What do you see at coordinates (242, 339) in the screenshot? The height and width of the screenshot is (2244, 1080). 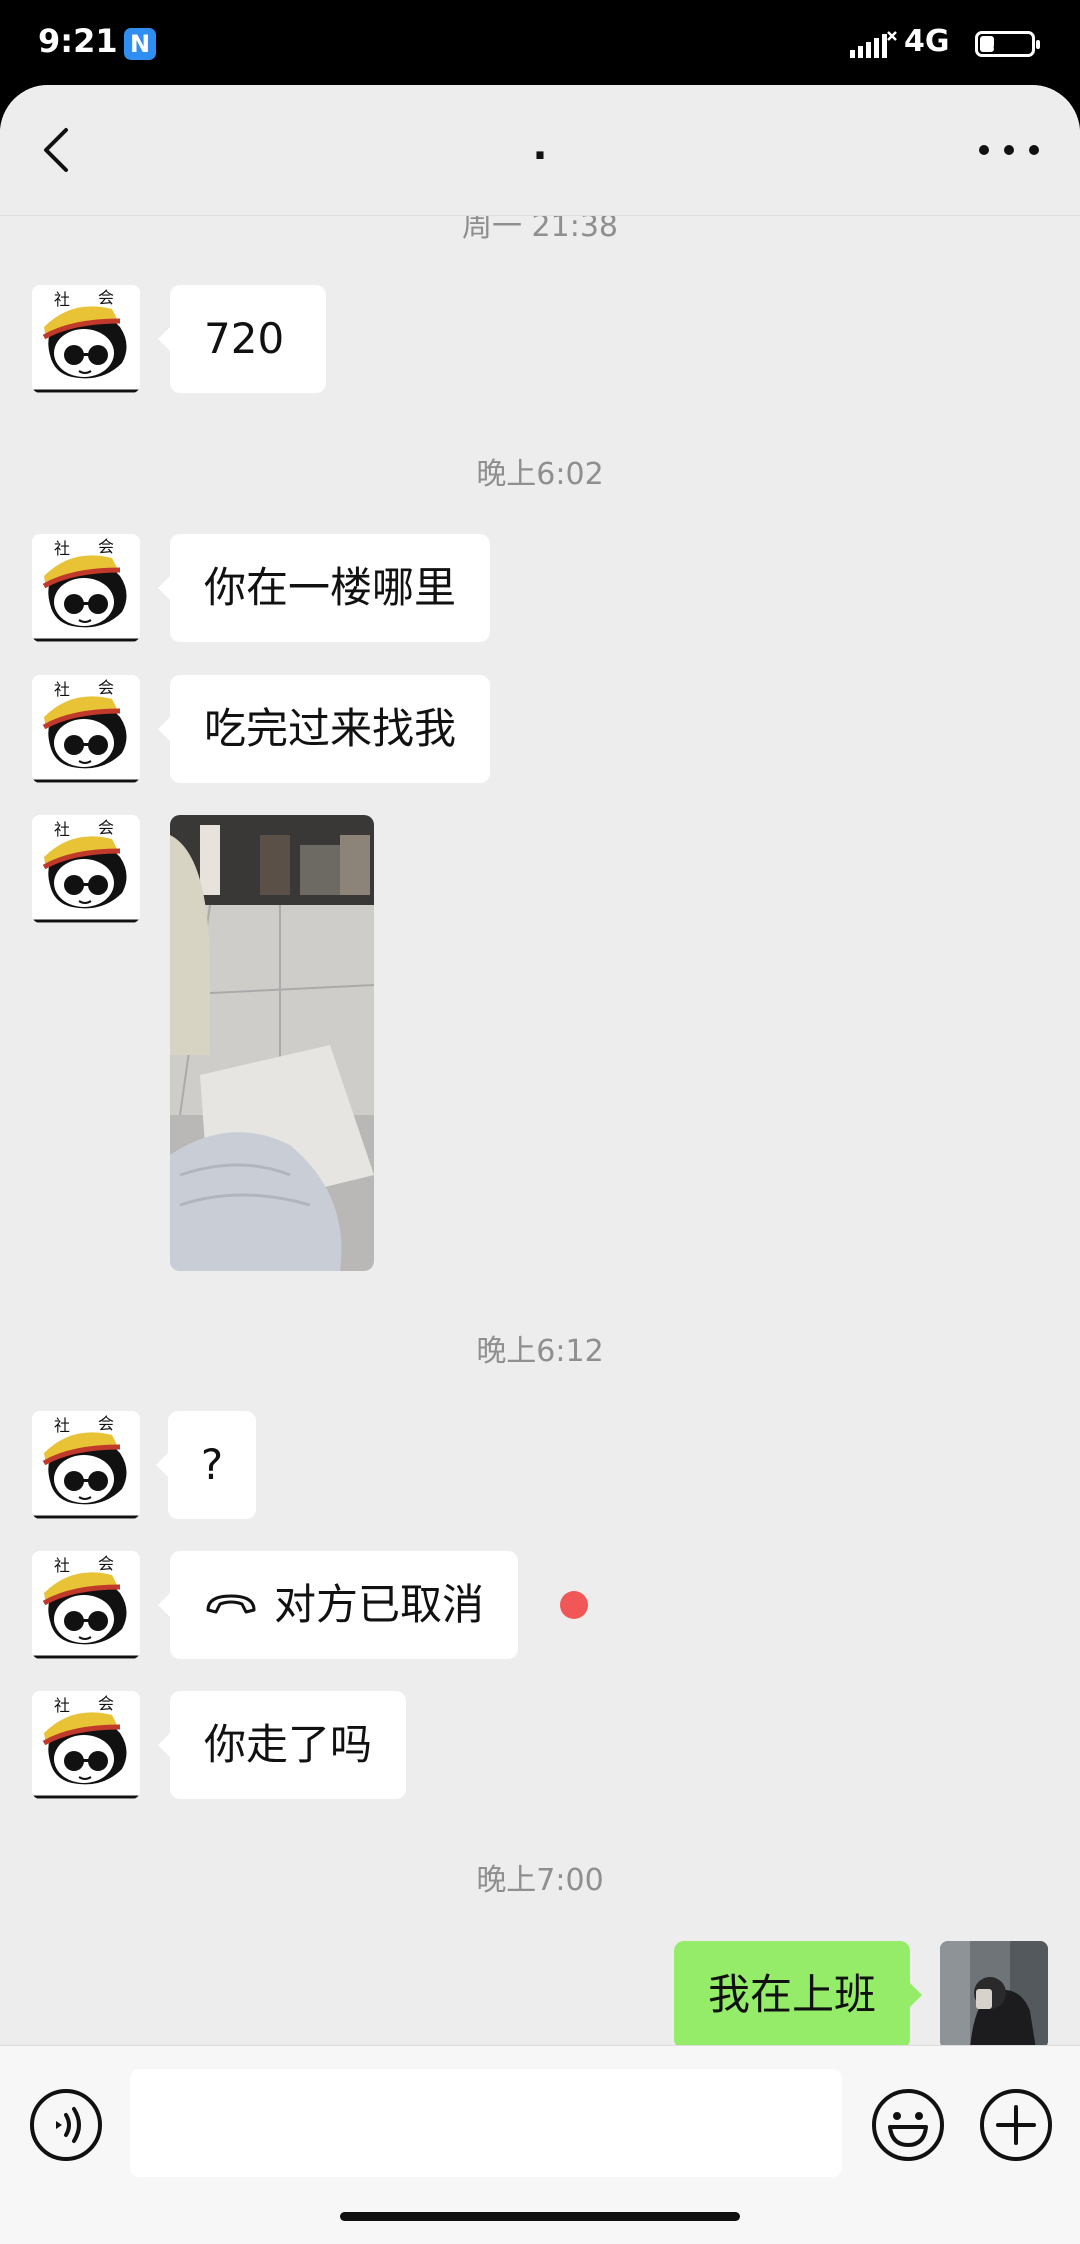 I see `message-bubble: 720` at bounding box center [242, 339].